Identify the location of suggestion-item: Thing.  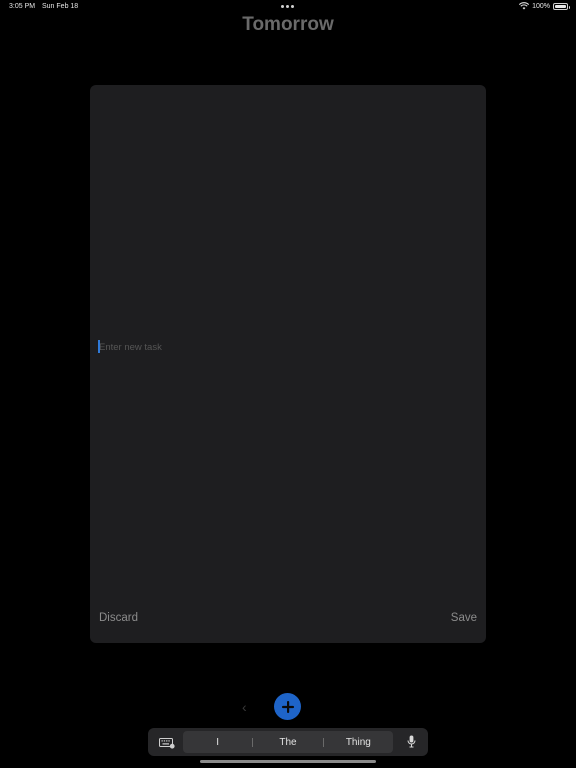
(358, 742).